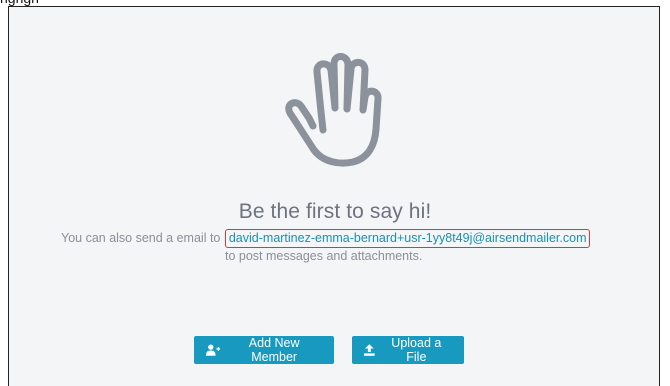  I want to click on upload-file-label: Upload a File, so click(416, 350).